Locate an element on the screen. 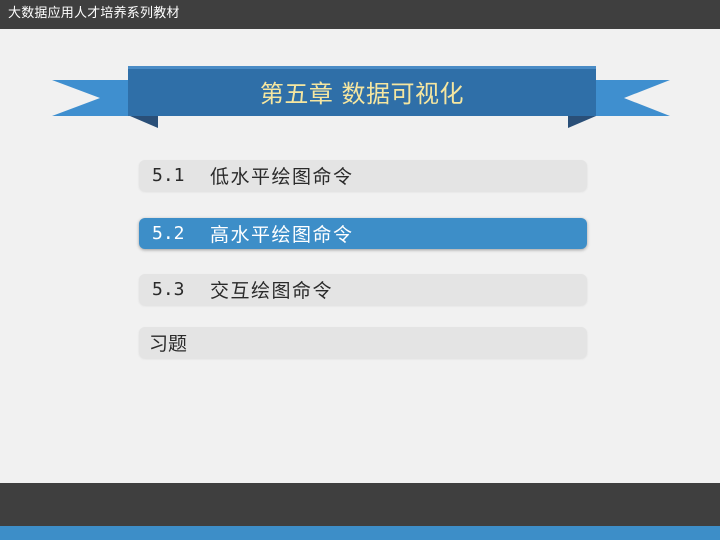  menu-item-number: 5.2 is located at coordinates (168, 233).